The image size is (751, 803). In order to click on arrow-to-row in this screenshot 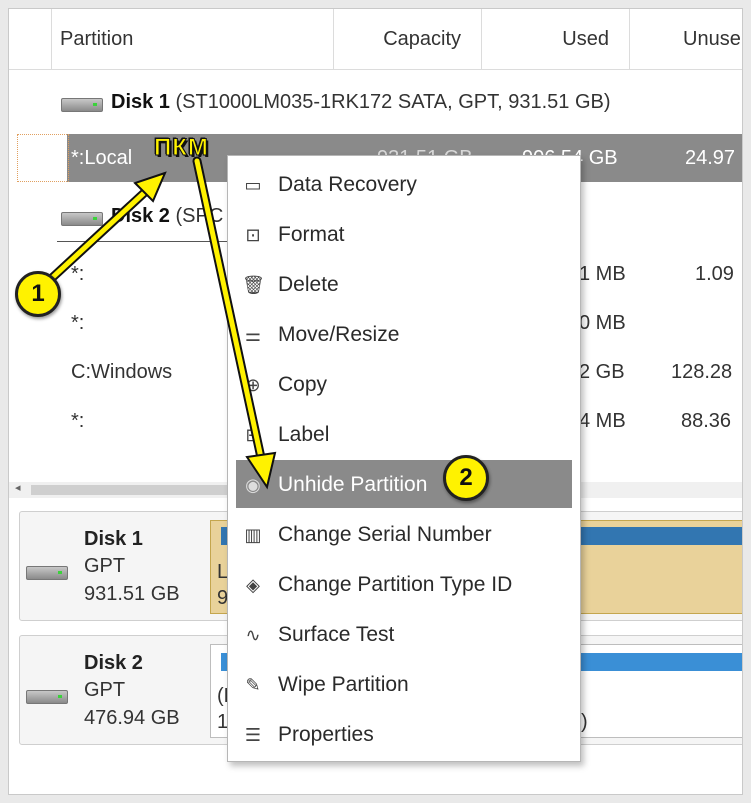, I will do `click(105, 229)`.